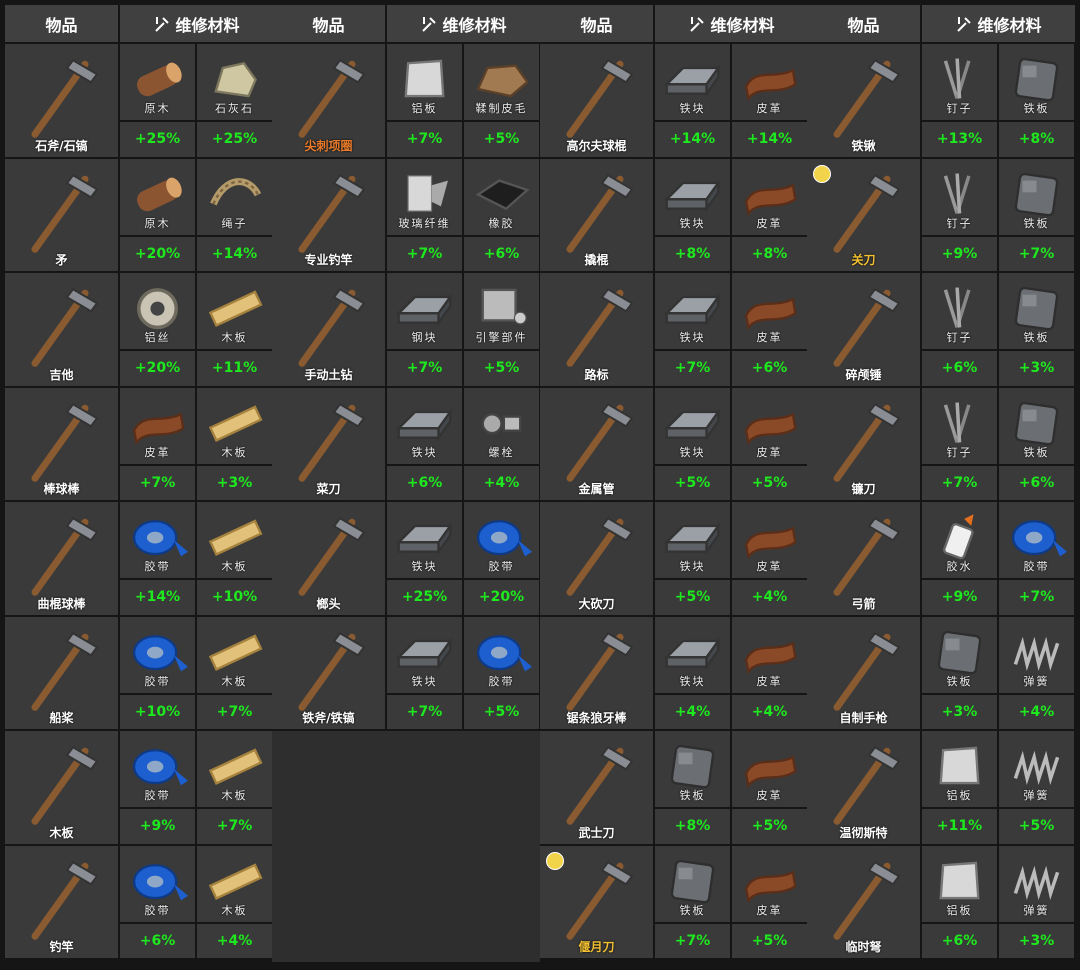 This screenshot has height=970, width=1080. I want to click on item-cell: 撬棍, so click(596, 214).